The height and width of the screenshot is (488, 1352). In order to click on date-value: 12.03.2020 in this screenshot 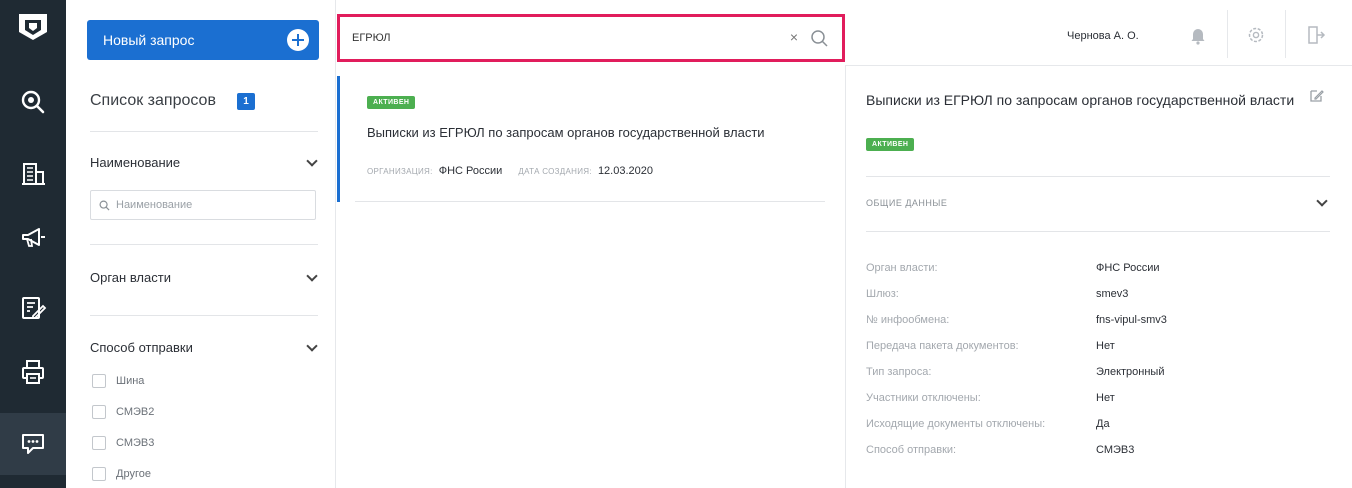, I will do `click(625, 171)`.